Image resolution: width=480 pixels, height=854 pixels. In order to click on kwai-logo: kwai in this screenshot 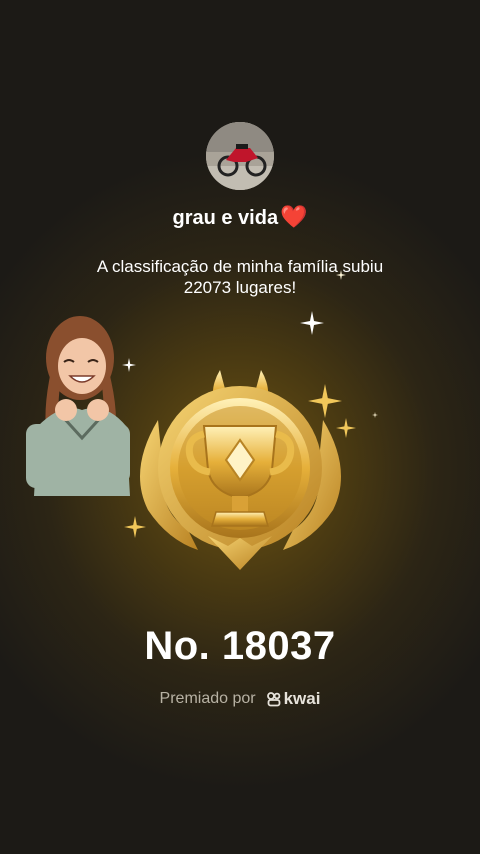, I will do `click(293, 699)`.